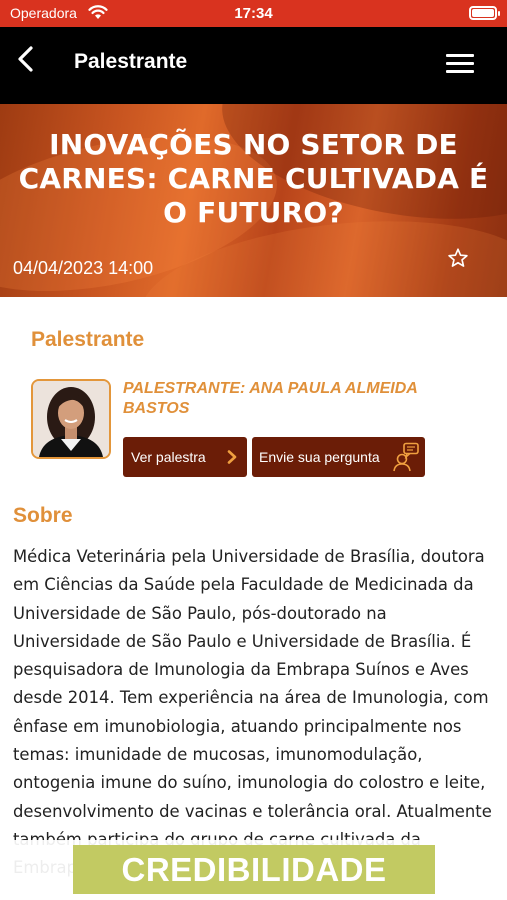 The width and height of the screenshot is (507, 900). What do you see at coordinates (319, 457) in the screenshot?
I see `ask-question-label: Envie sua pergunta` at bounding box center [319, 457].